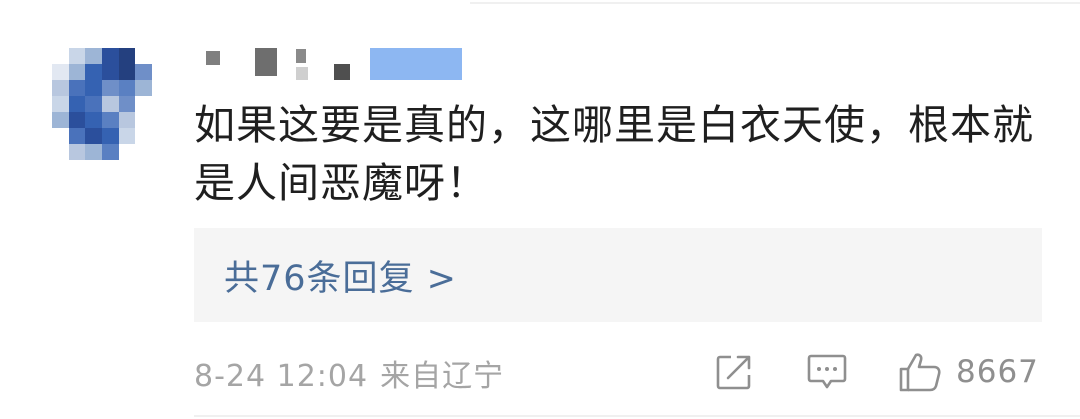 The image size is (1080, 419). I want to click on thumbs-up-icon, so click(920, 372).